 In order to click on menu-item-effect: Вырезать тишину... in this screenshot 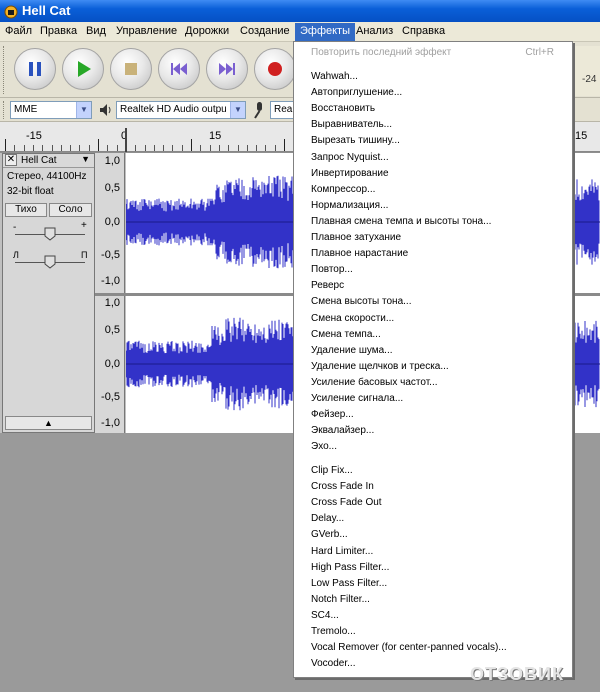, I will do `click(355, 140)`.